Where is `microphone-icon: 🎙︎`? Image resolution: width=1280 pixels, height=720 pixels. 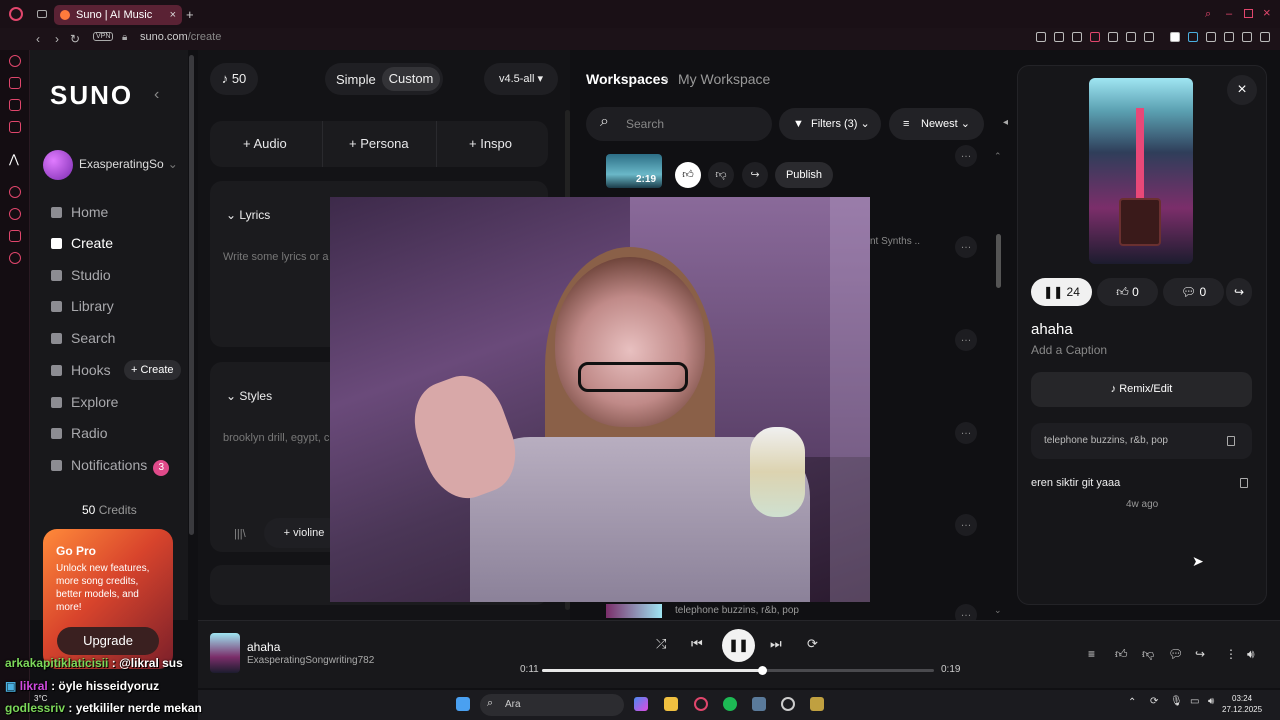 microphone-icon: 🎙︎ is located at coordinates (1176, 701).